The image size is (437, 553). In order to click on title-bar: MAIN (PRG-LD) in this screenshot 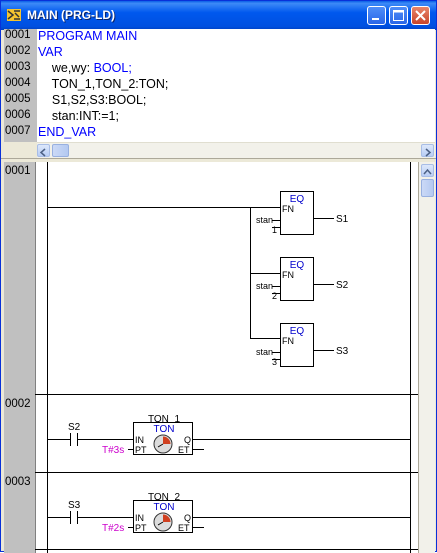, I will do `click(218, 15)`.